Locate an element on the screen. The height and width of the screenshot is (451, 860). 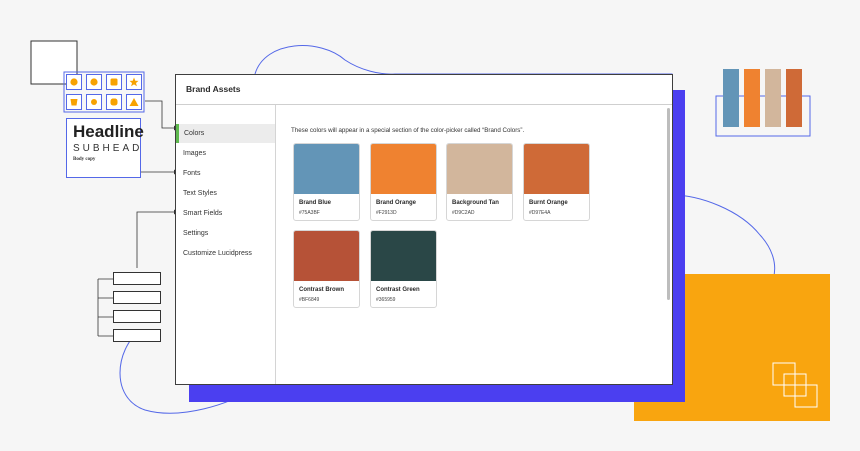
body-copy-text: Body copy is located at coordinates (84, 159).